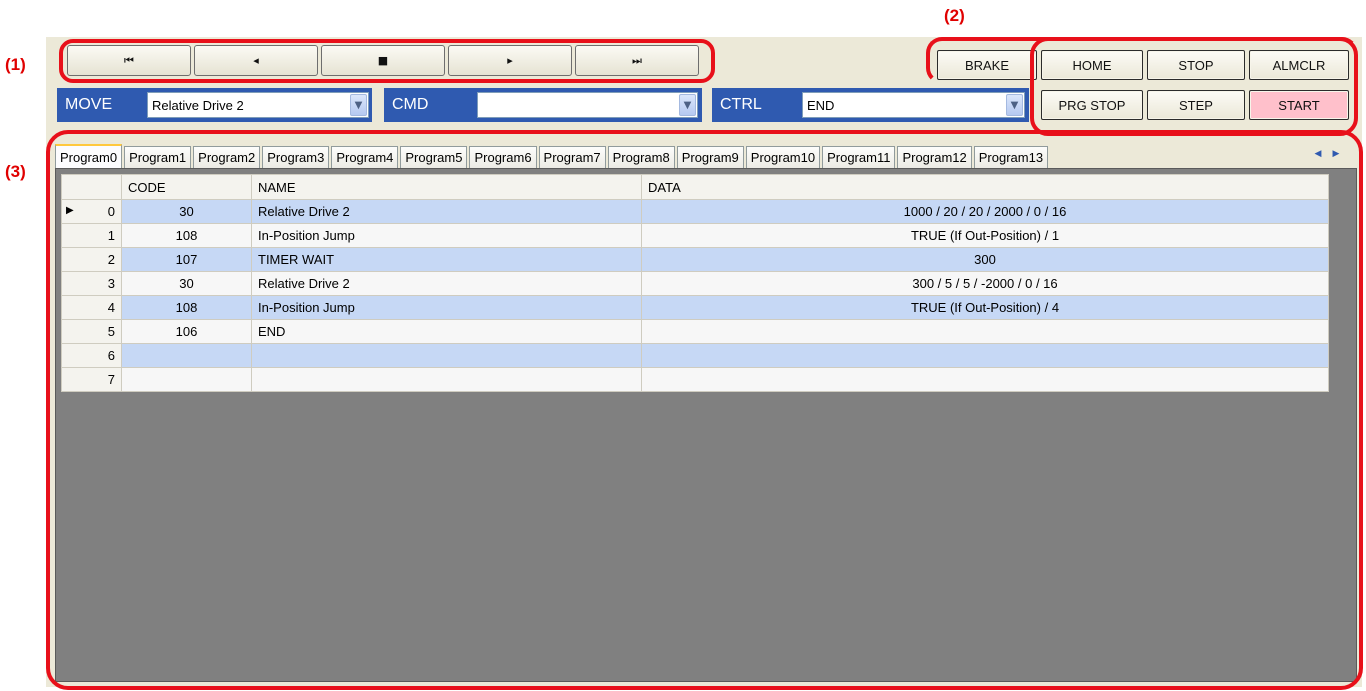 Image resolution: width=1366 pixels, height=691 pixels. Describe the element at coordinates (15, 64) in the screenshot. I see `callout-label-1: (1)` at that location.